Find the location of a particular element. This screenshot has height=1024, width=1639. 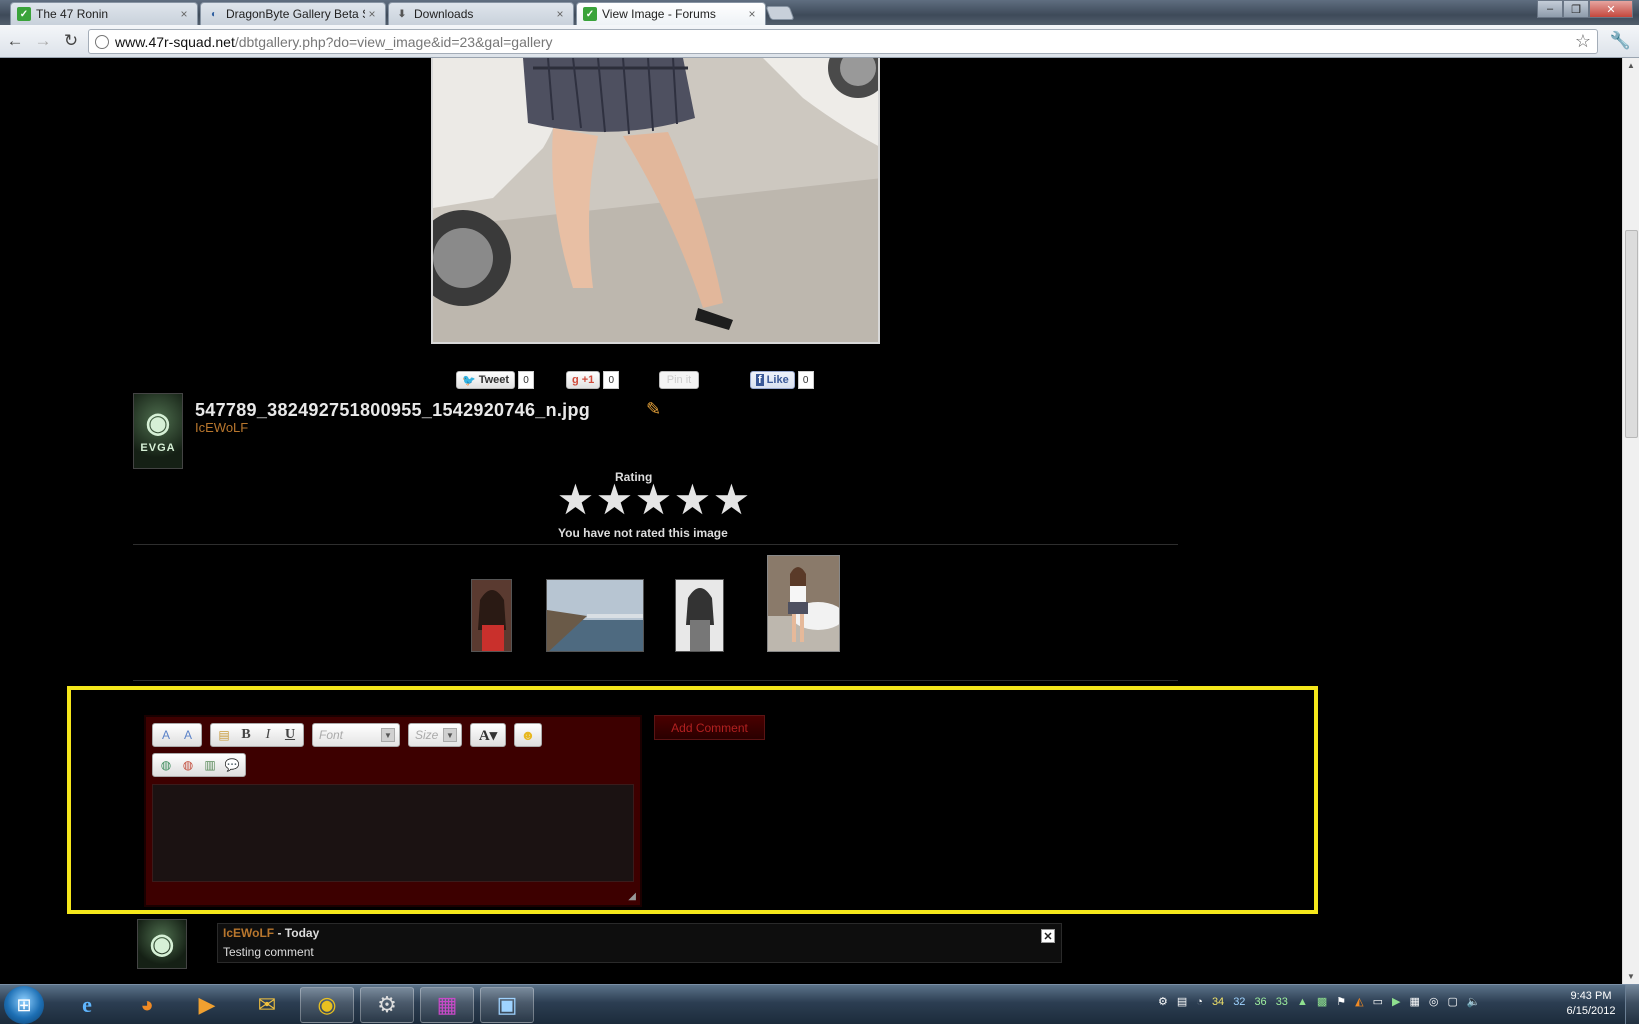

italic-icon: I is located at coordinates (268, 735).